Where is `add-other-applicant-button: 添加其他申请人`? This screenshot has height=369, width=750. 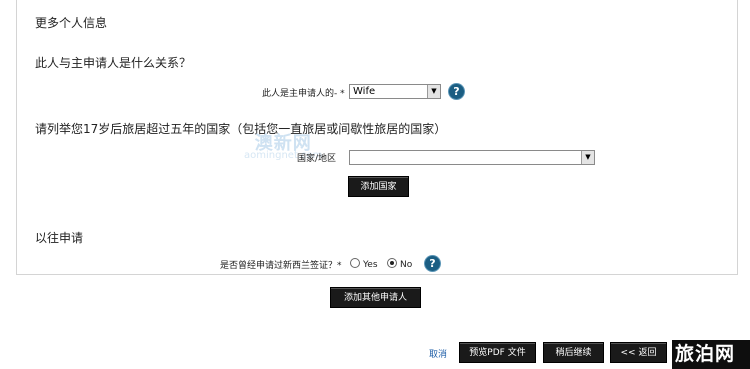
add-other-applicant-button: 添加其他申请人 is located at coordinates (375, 297).